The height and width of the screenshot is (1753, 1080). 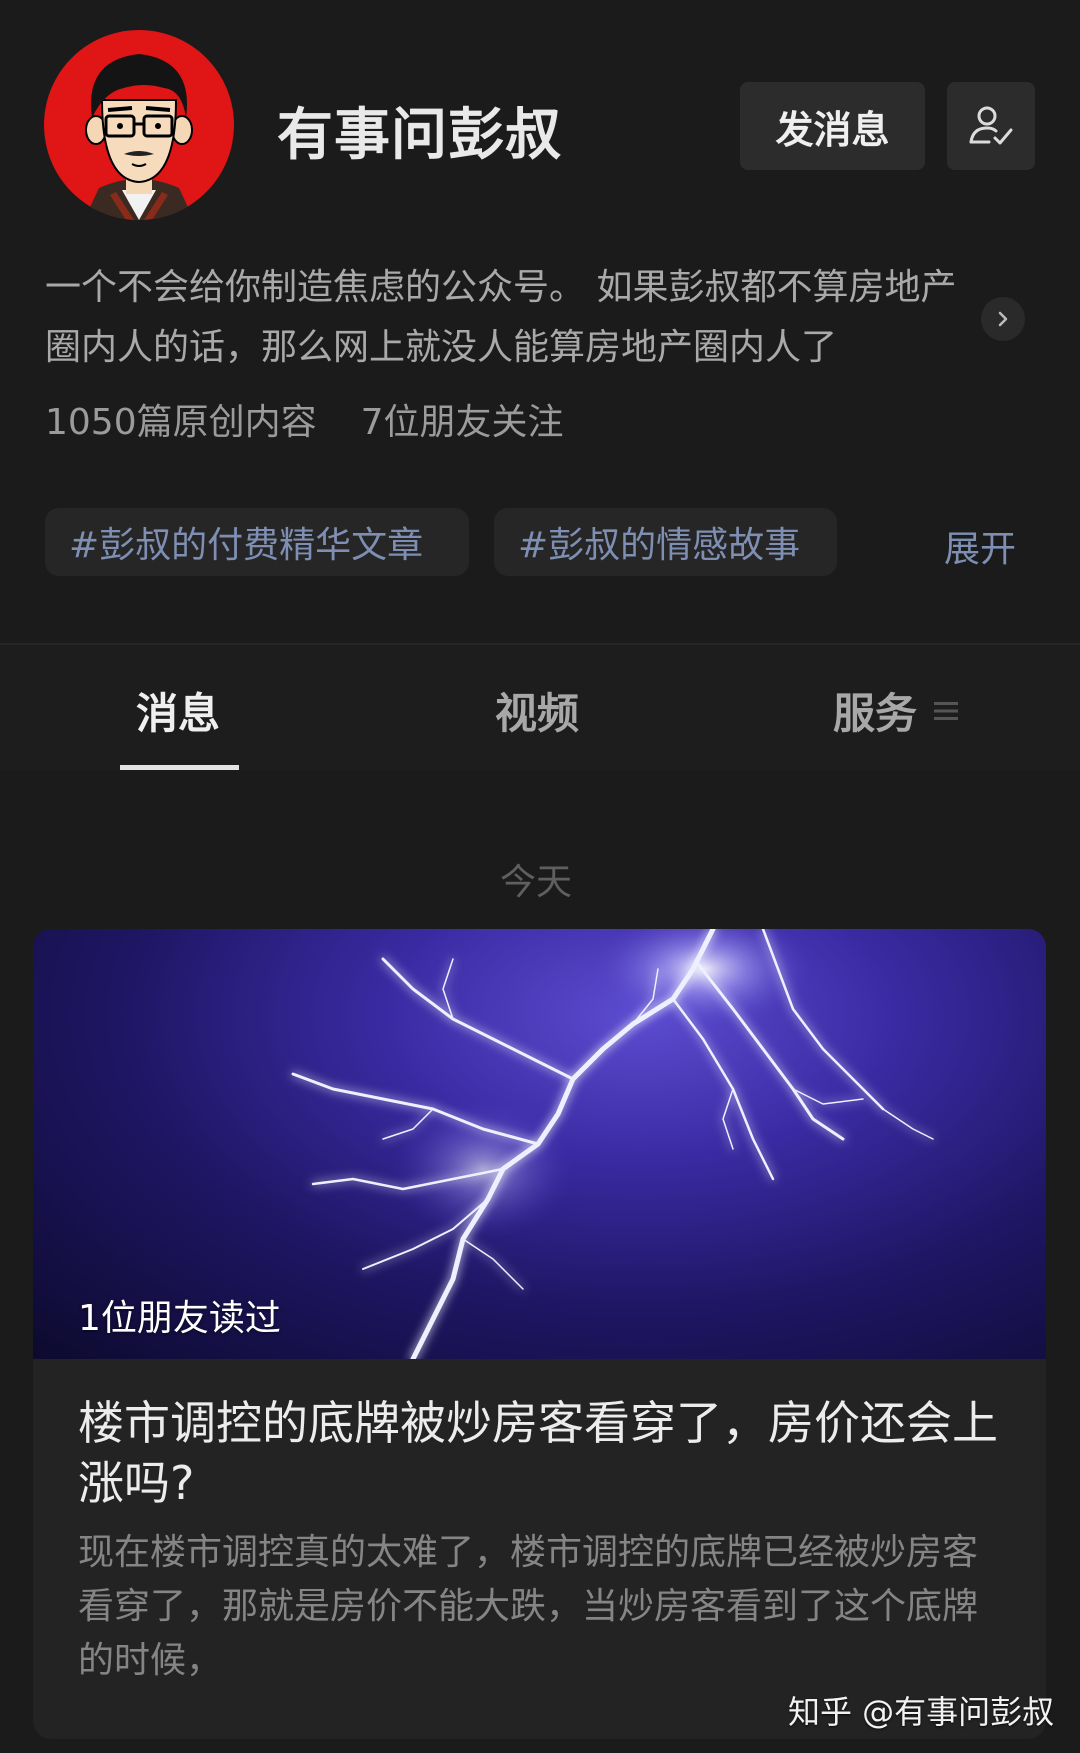 What do you see at coordinates (543, 1453) in the screenshot?
I see `article-title: 楼市调控的底牌被炒房客看穿了，房价还会上涨吗?` at bounding box center [543, 1453].